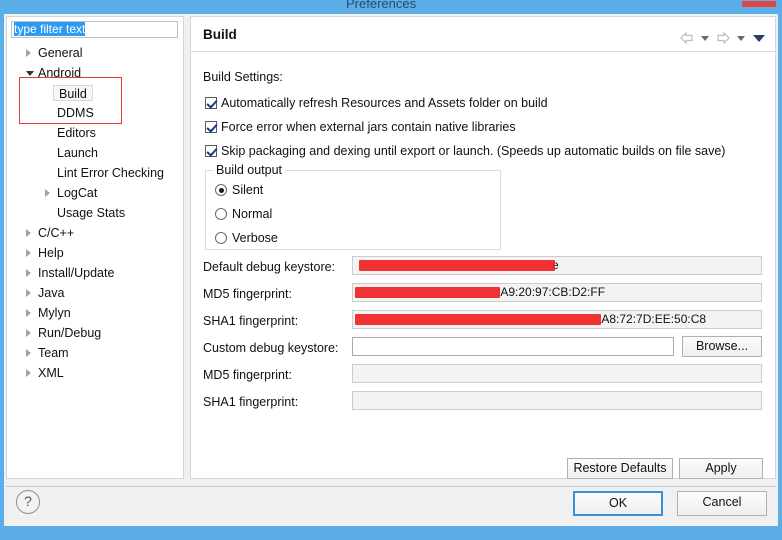 This screenshot has height=540, width=782. Describe the element at coordinates (247, 375) in the screenshot. I see `custom-md5-fingerprint-label: MD5 fingerprint:` at that location.